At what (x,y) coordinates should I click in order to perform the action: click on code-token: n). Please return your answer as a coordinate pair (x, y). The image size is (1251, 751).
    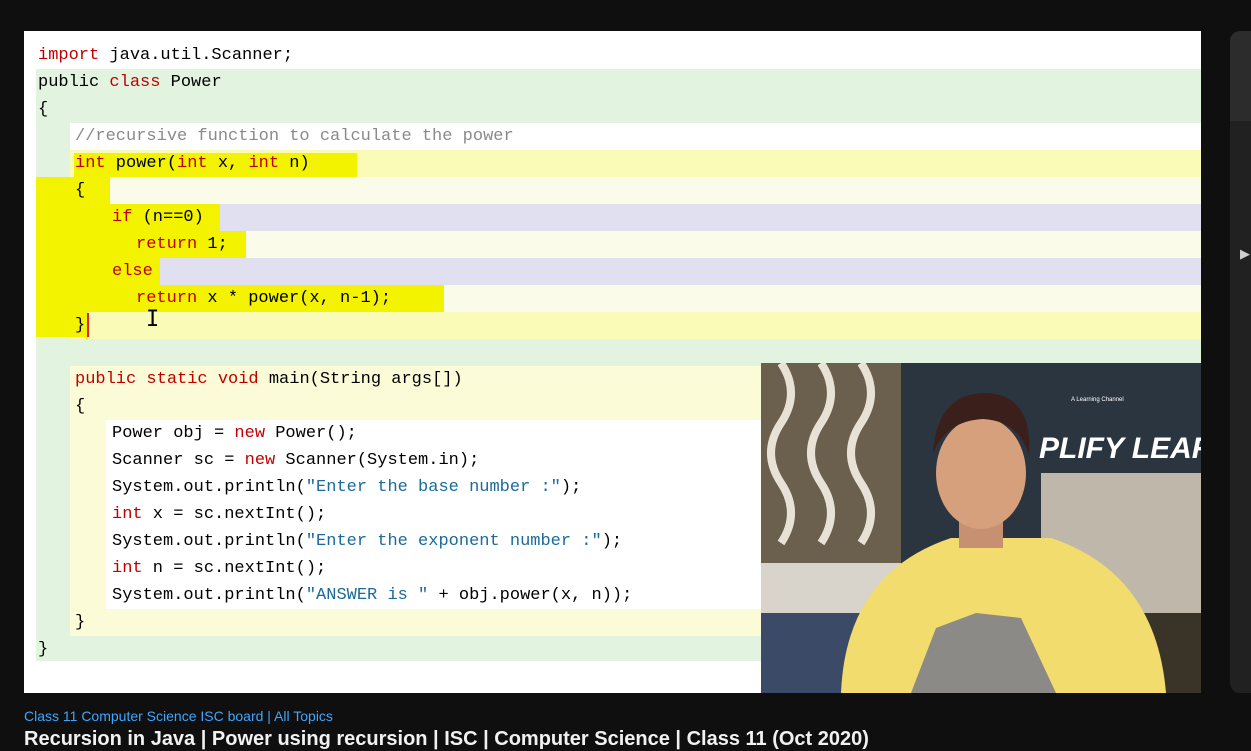
    Looking at the image, I should click on (294, 163).